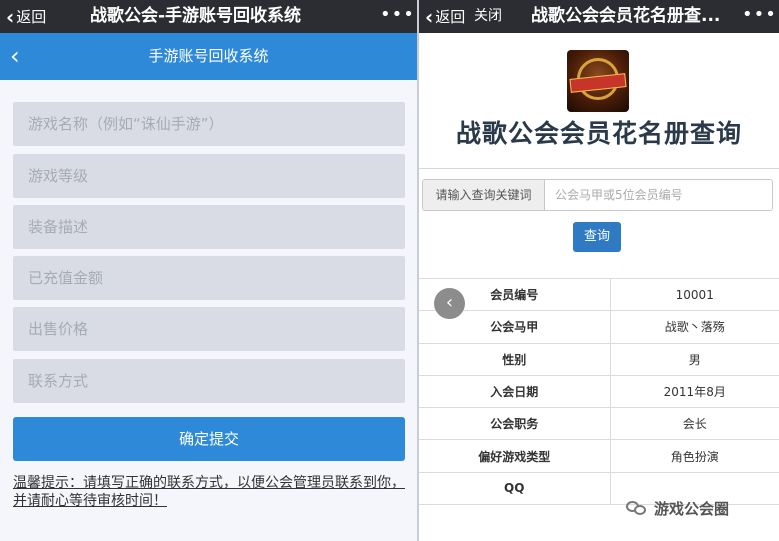 This screenshot has width=779, height=541. I want to click on wechat-top-bar: ‹ 返回 战歌公会-手游账号回收系统 •••, so click(208, 16).